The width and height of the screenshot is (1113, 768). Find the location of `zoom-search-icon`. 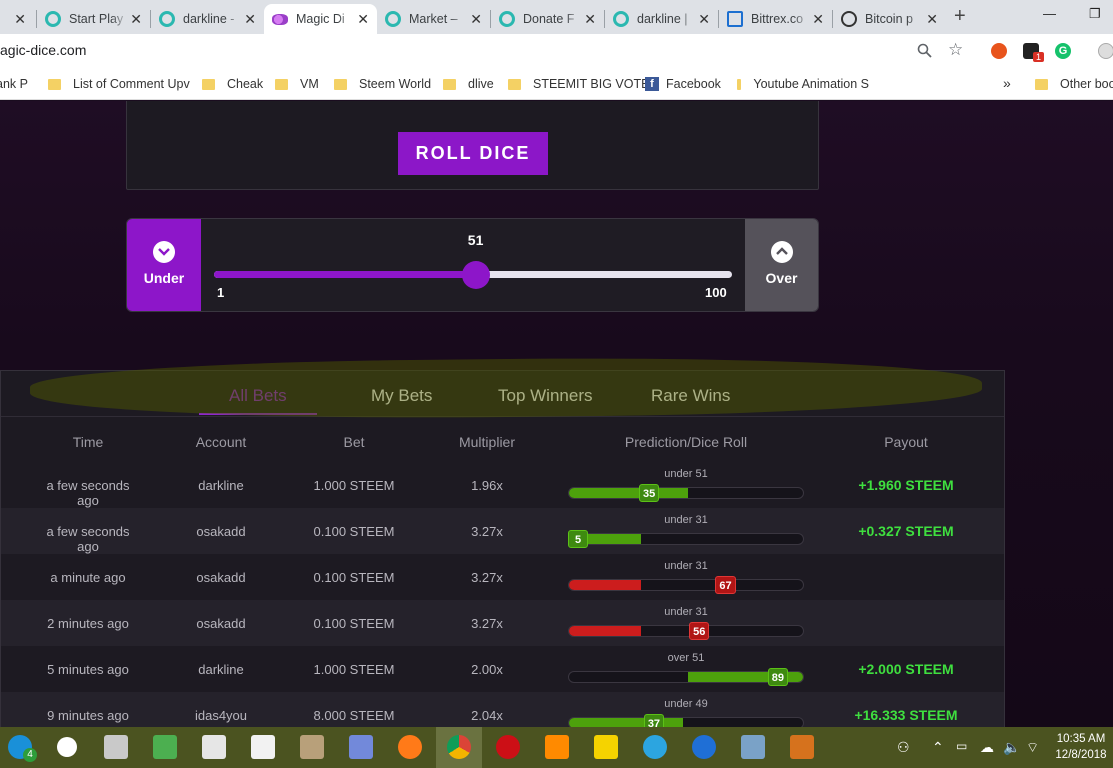

zoom-search-icon is located at coordinates (924, 52).